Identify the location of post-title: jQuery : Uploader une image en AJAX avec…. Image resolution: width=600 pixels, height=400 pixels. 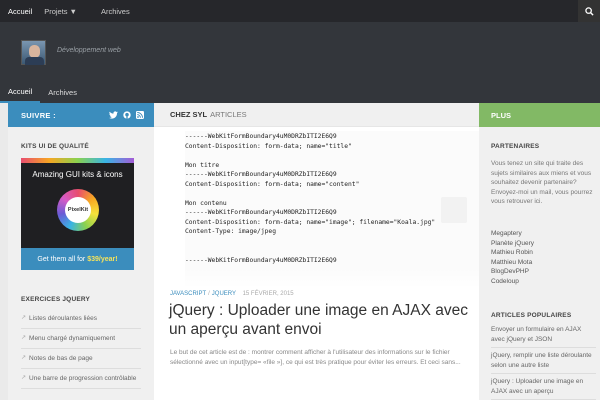
(319, 320).